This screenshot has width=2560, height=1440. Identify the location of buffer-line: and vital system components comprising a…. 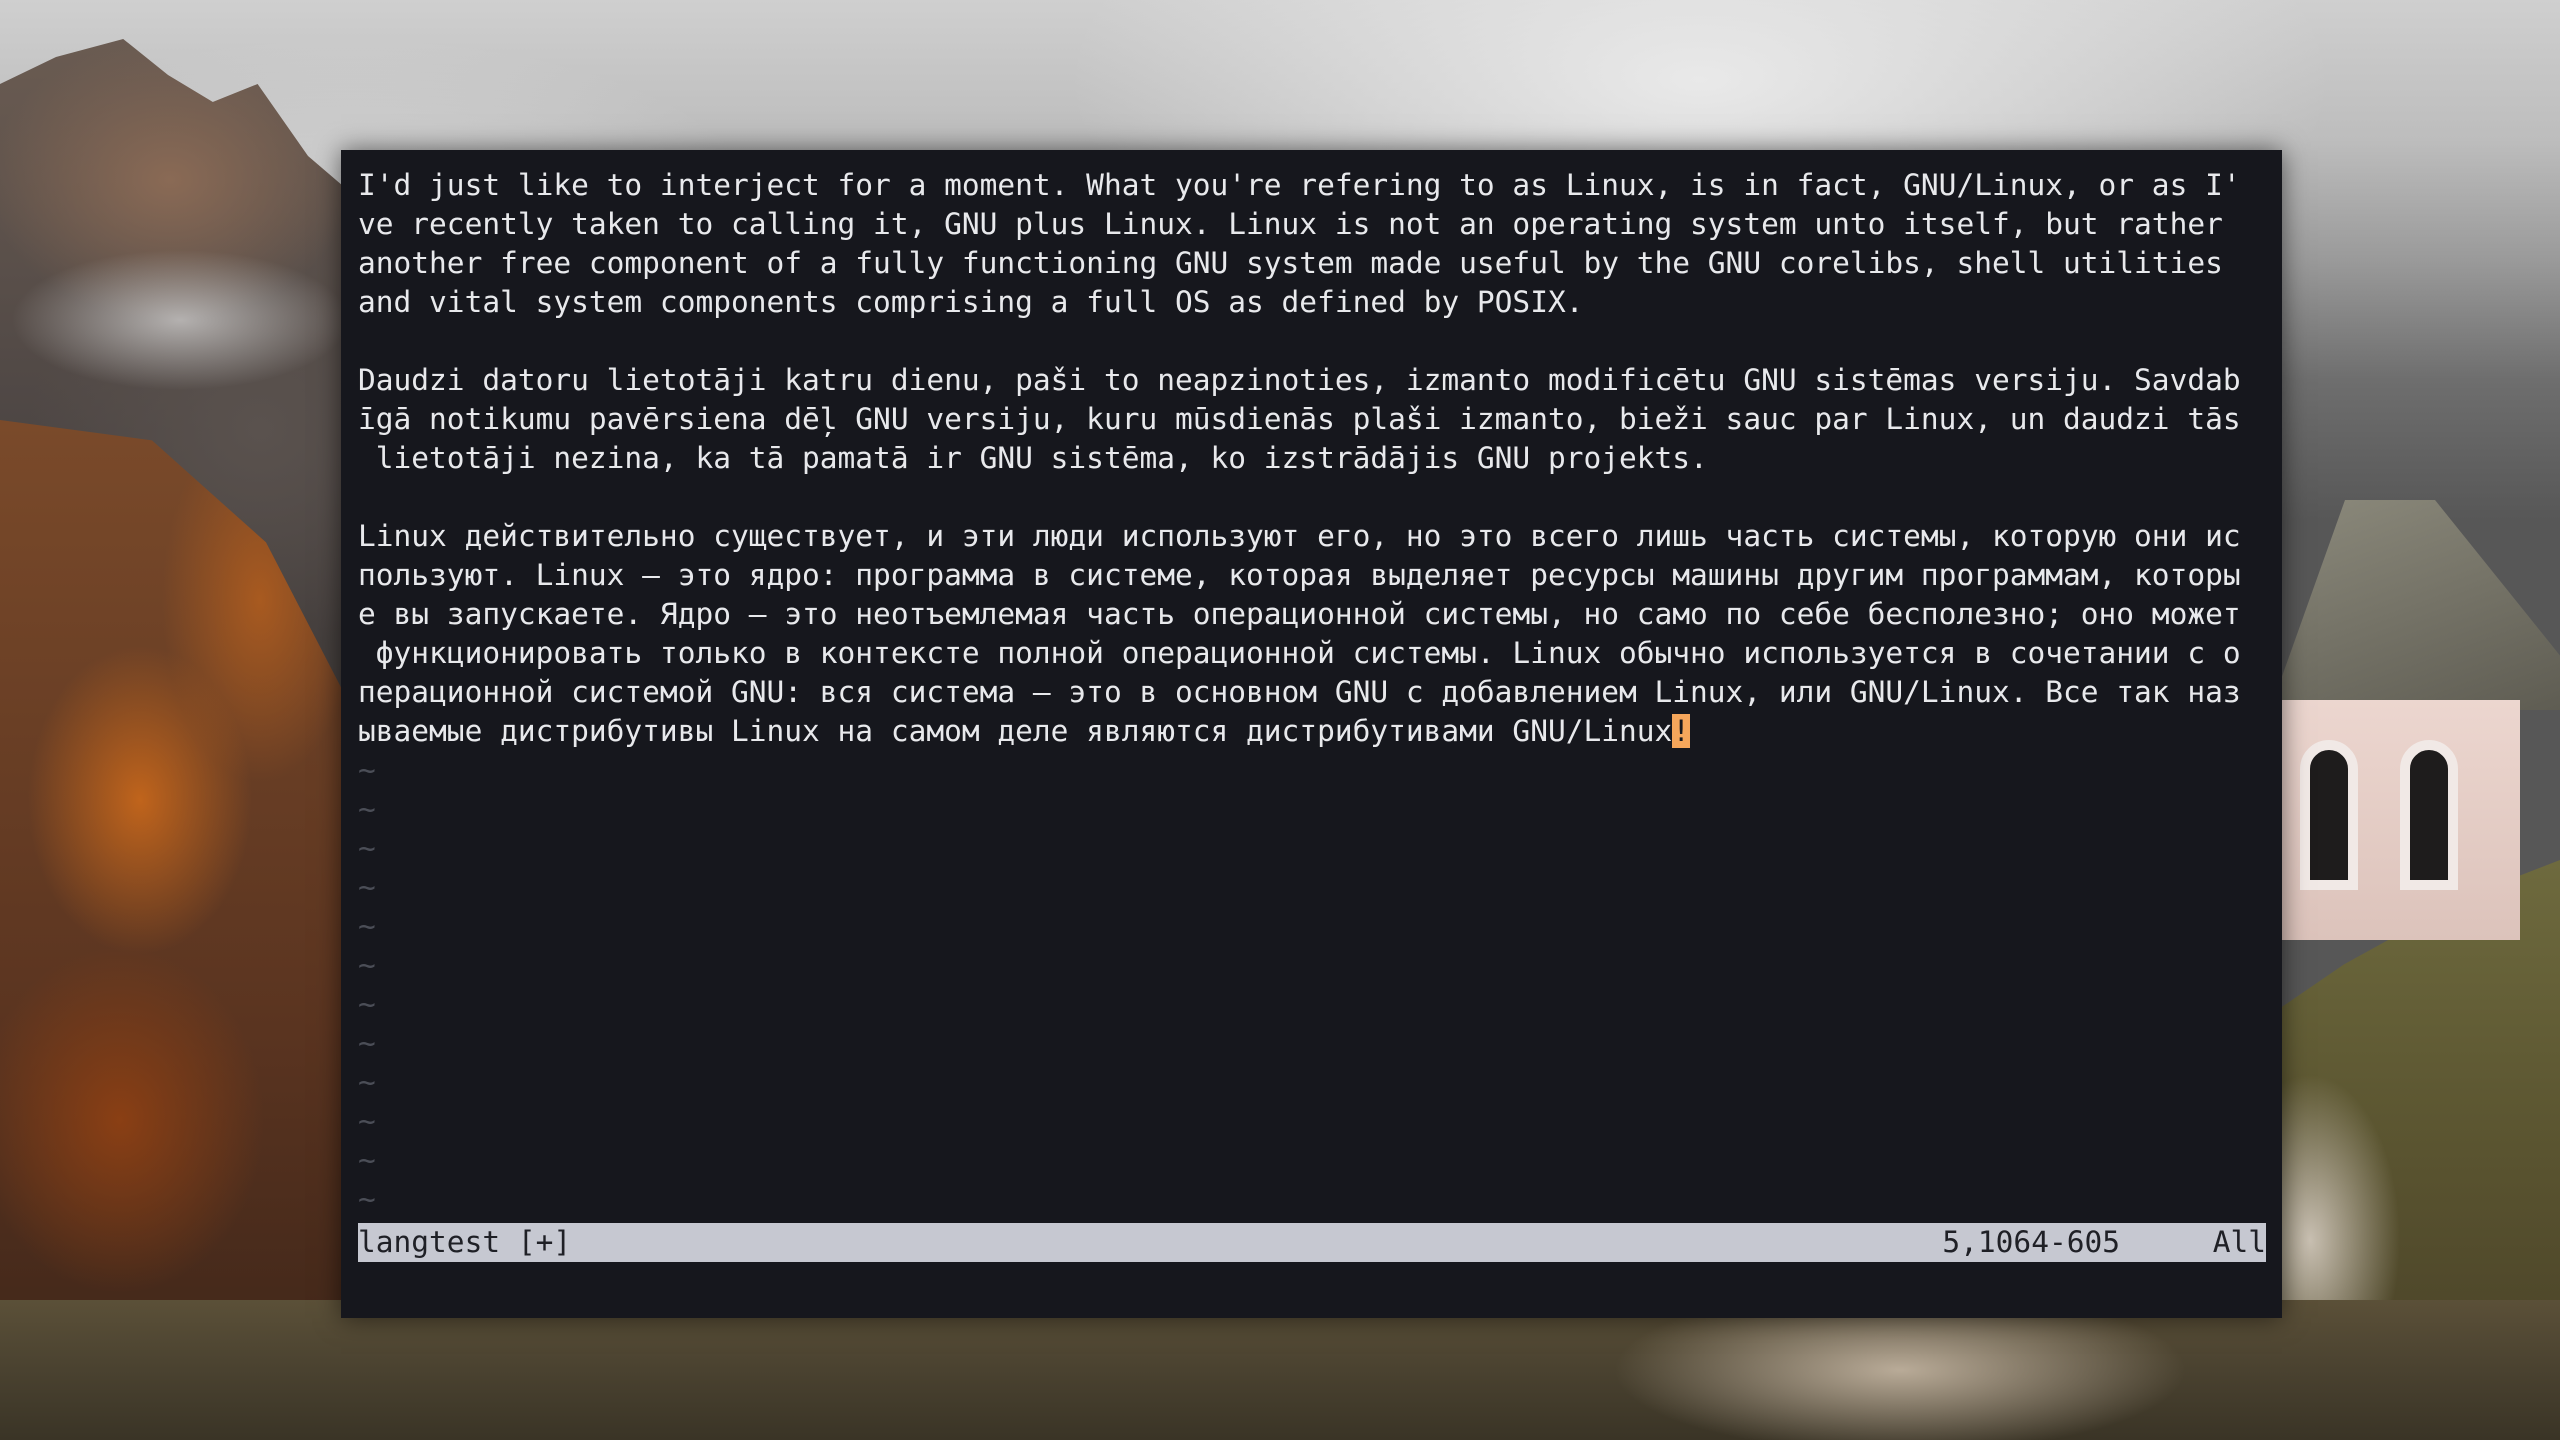
(1312, 302).